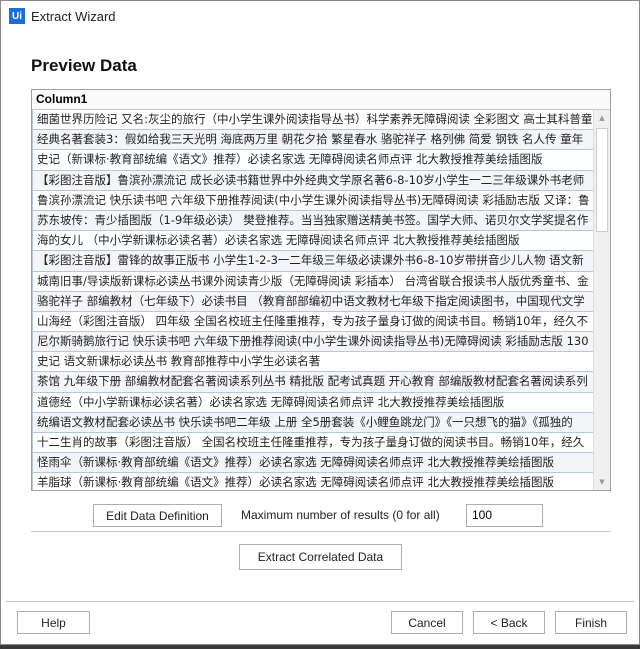 This screenshot has width=640, height=649. What do you see at coordinates (313, 362) in the screenshot?
I see `table-row: 史记 语文新课标必读丛书 教育部推荐中小学生必读名著` at bounding box center [313, 362].